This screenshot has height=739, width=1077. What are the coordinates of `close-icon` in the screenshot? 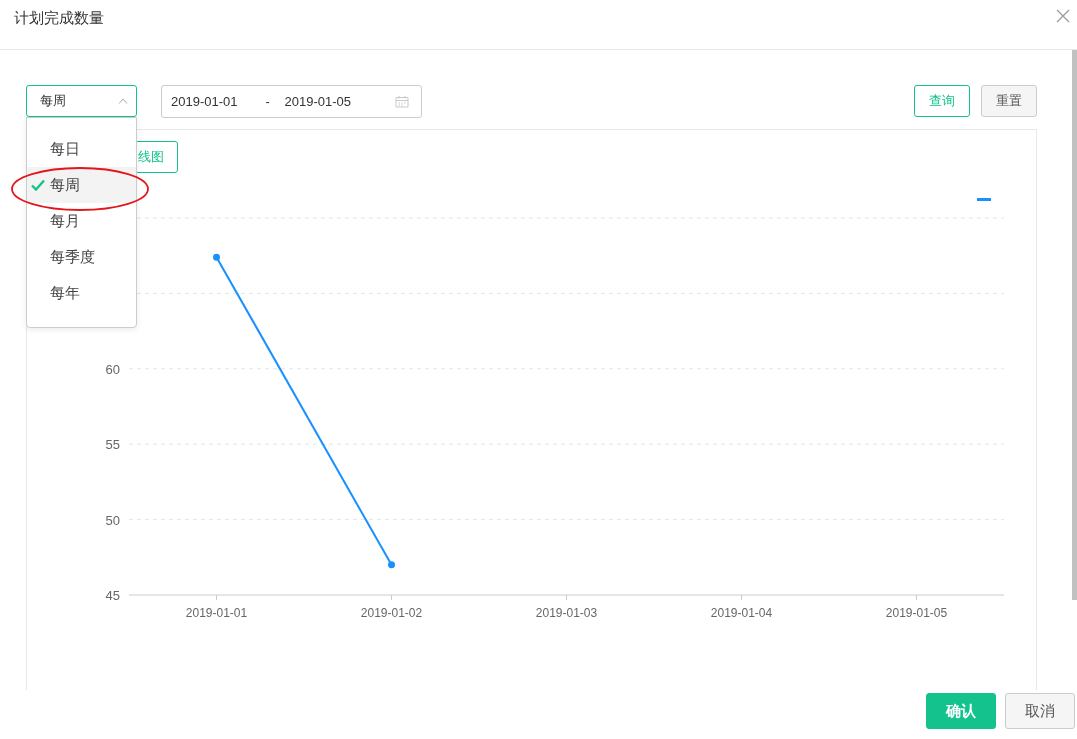 It's located at (1063, 16).